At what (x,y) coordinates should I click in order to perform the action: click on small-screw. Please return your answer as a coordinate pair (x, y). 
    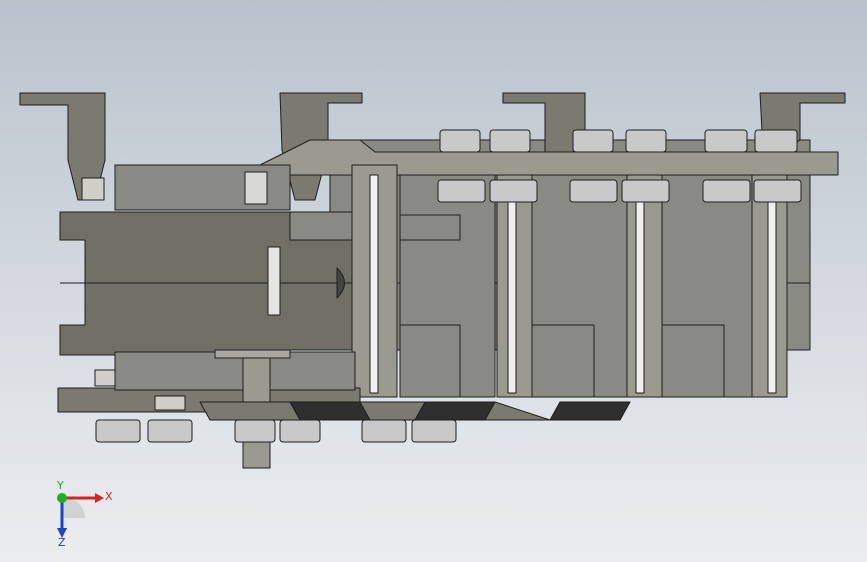
    Looking at the image, I should click on (93, 189).